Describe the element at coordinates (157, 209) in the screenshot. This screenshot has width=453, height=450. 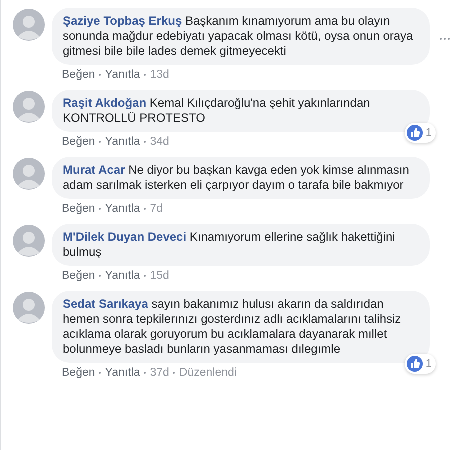
I see `timestamp: 7d` at that location.